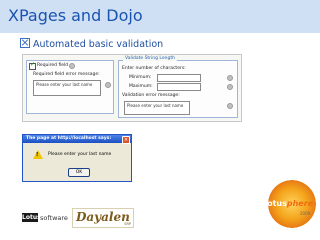  Describe the element at coordinates (157, 108) in the screenshot. I see `validation-error-input: Please enter your last name` at that location.